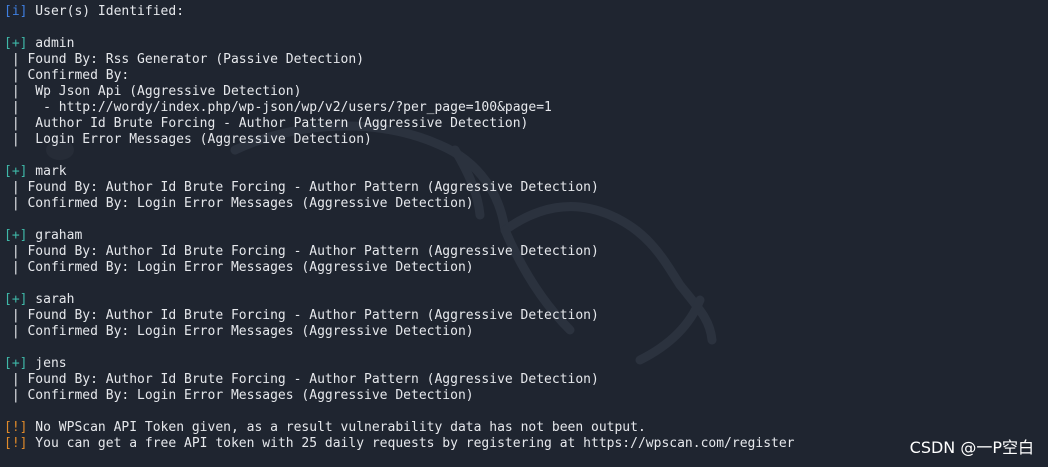  Describe the element at coordinates (47, 363) in the screenshot. I see `user-name: jens` at that location.